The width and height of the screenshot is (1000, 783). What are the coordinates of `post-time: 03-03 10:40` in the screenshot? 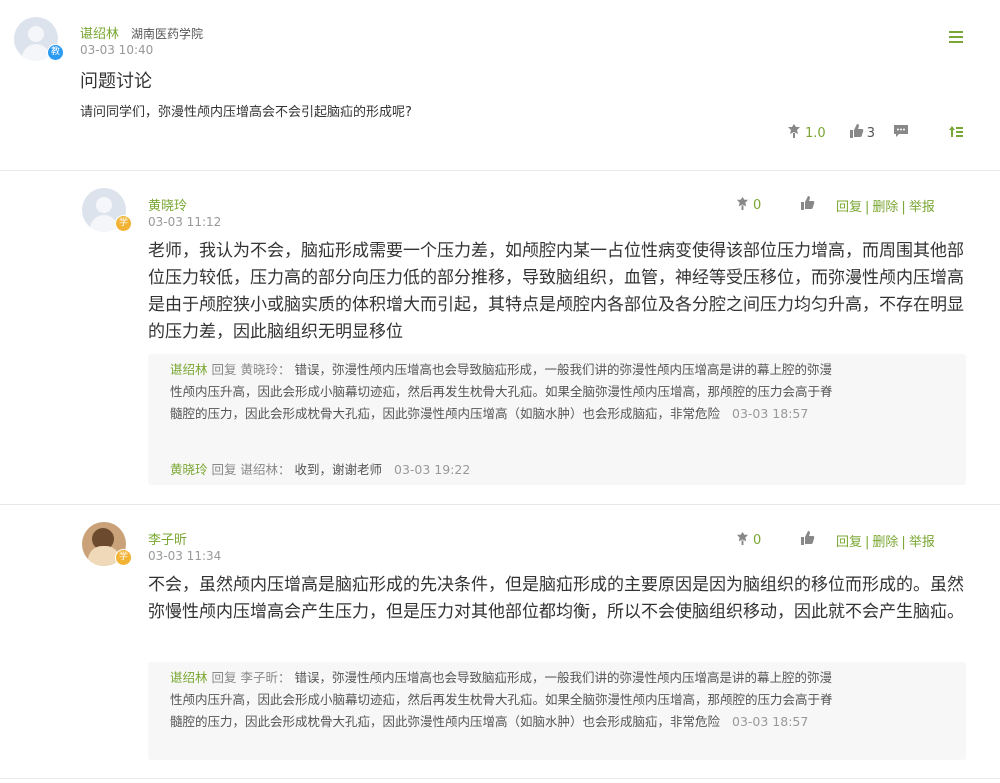 It's located at (117, 50).